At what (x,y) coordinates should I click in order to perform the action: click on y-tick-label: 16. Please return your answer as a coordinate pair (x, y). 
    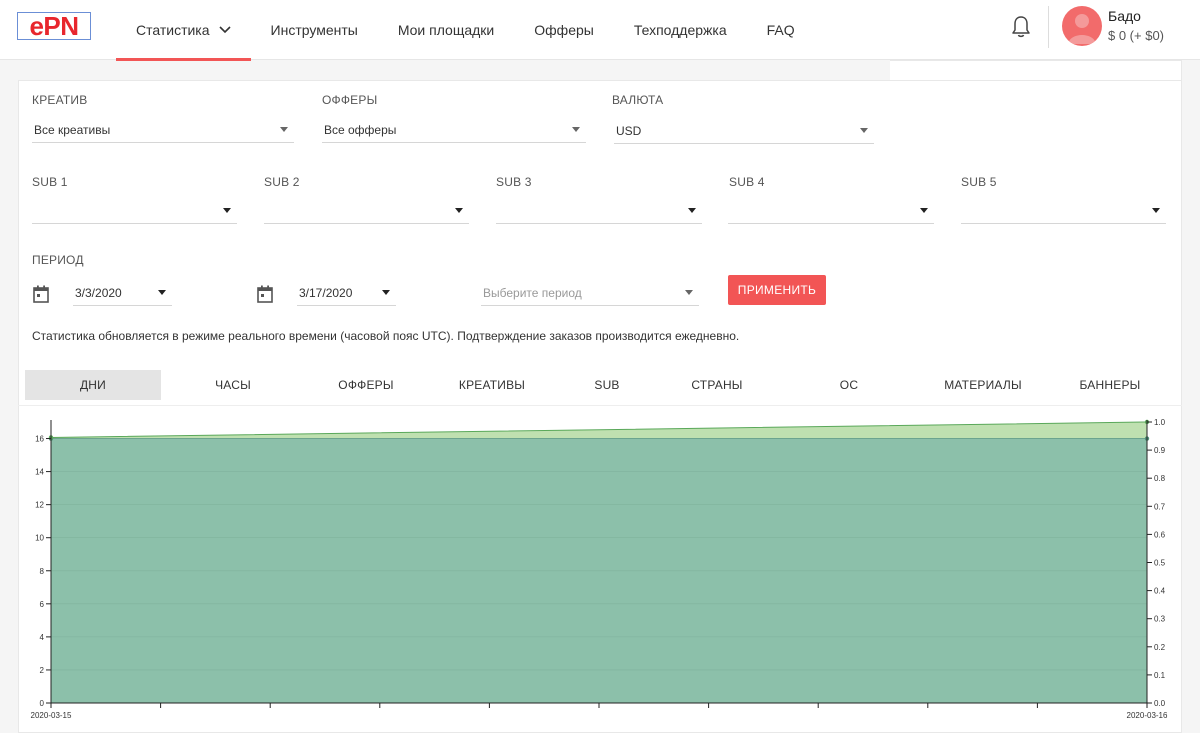
    Looking at the image, I should click on (39, 439).